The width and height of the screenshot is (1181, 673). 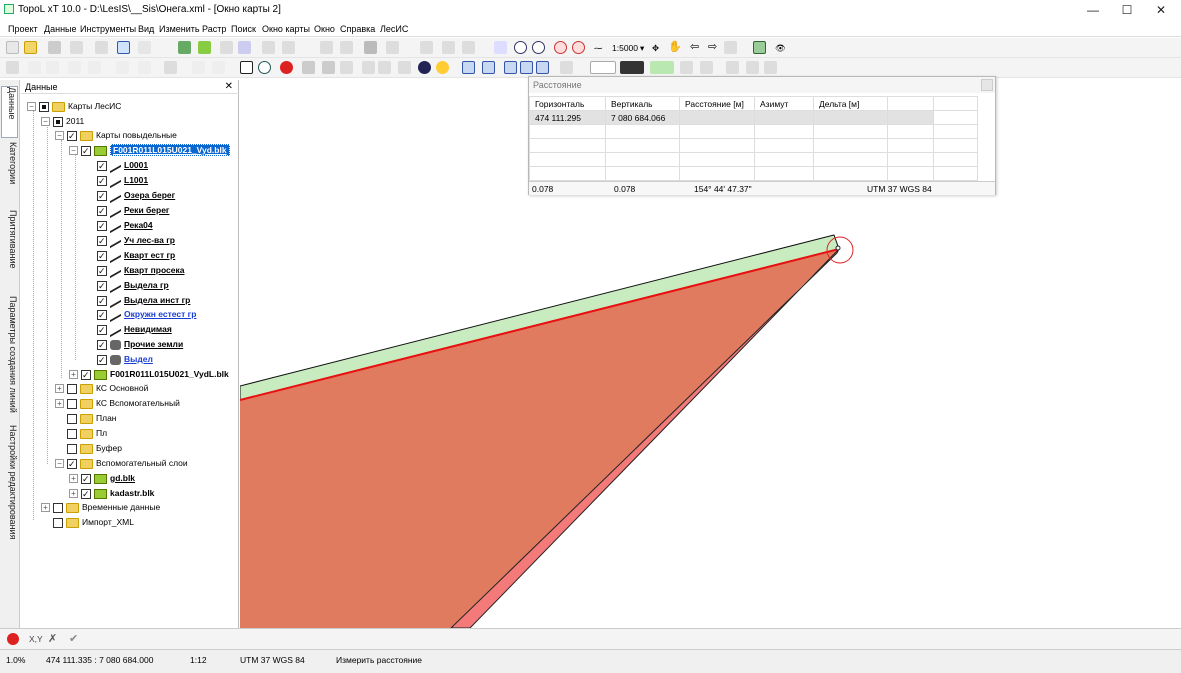 What do you see at coordinates (468, 67) in the screenshot?
I see `window-1-icon` at bounding box center [468, 67].